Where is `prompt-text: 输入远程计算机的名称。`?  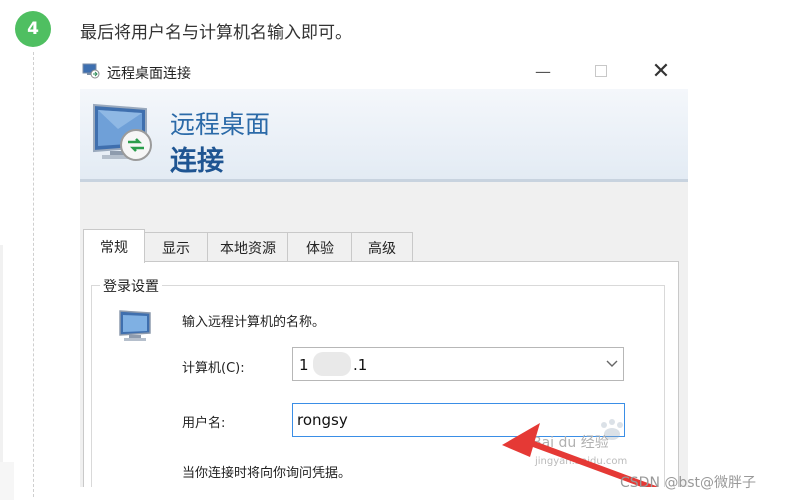
prompt-text: 输入远程计算机的名称。 is located at coordinates (254, 322).